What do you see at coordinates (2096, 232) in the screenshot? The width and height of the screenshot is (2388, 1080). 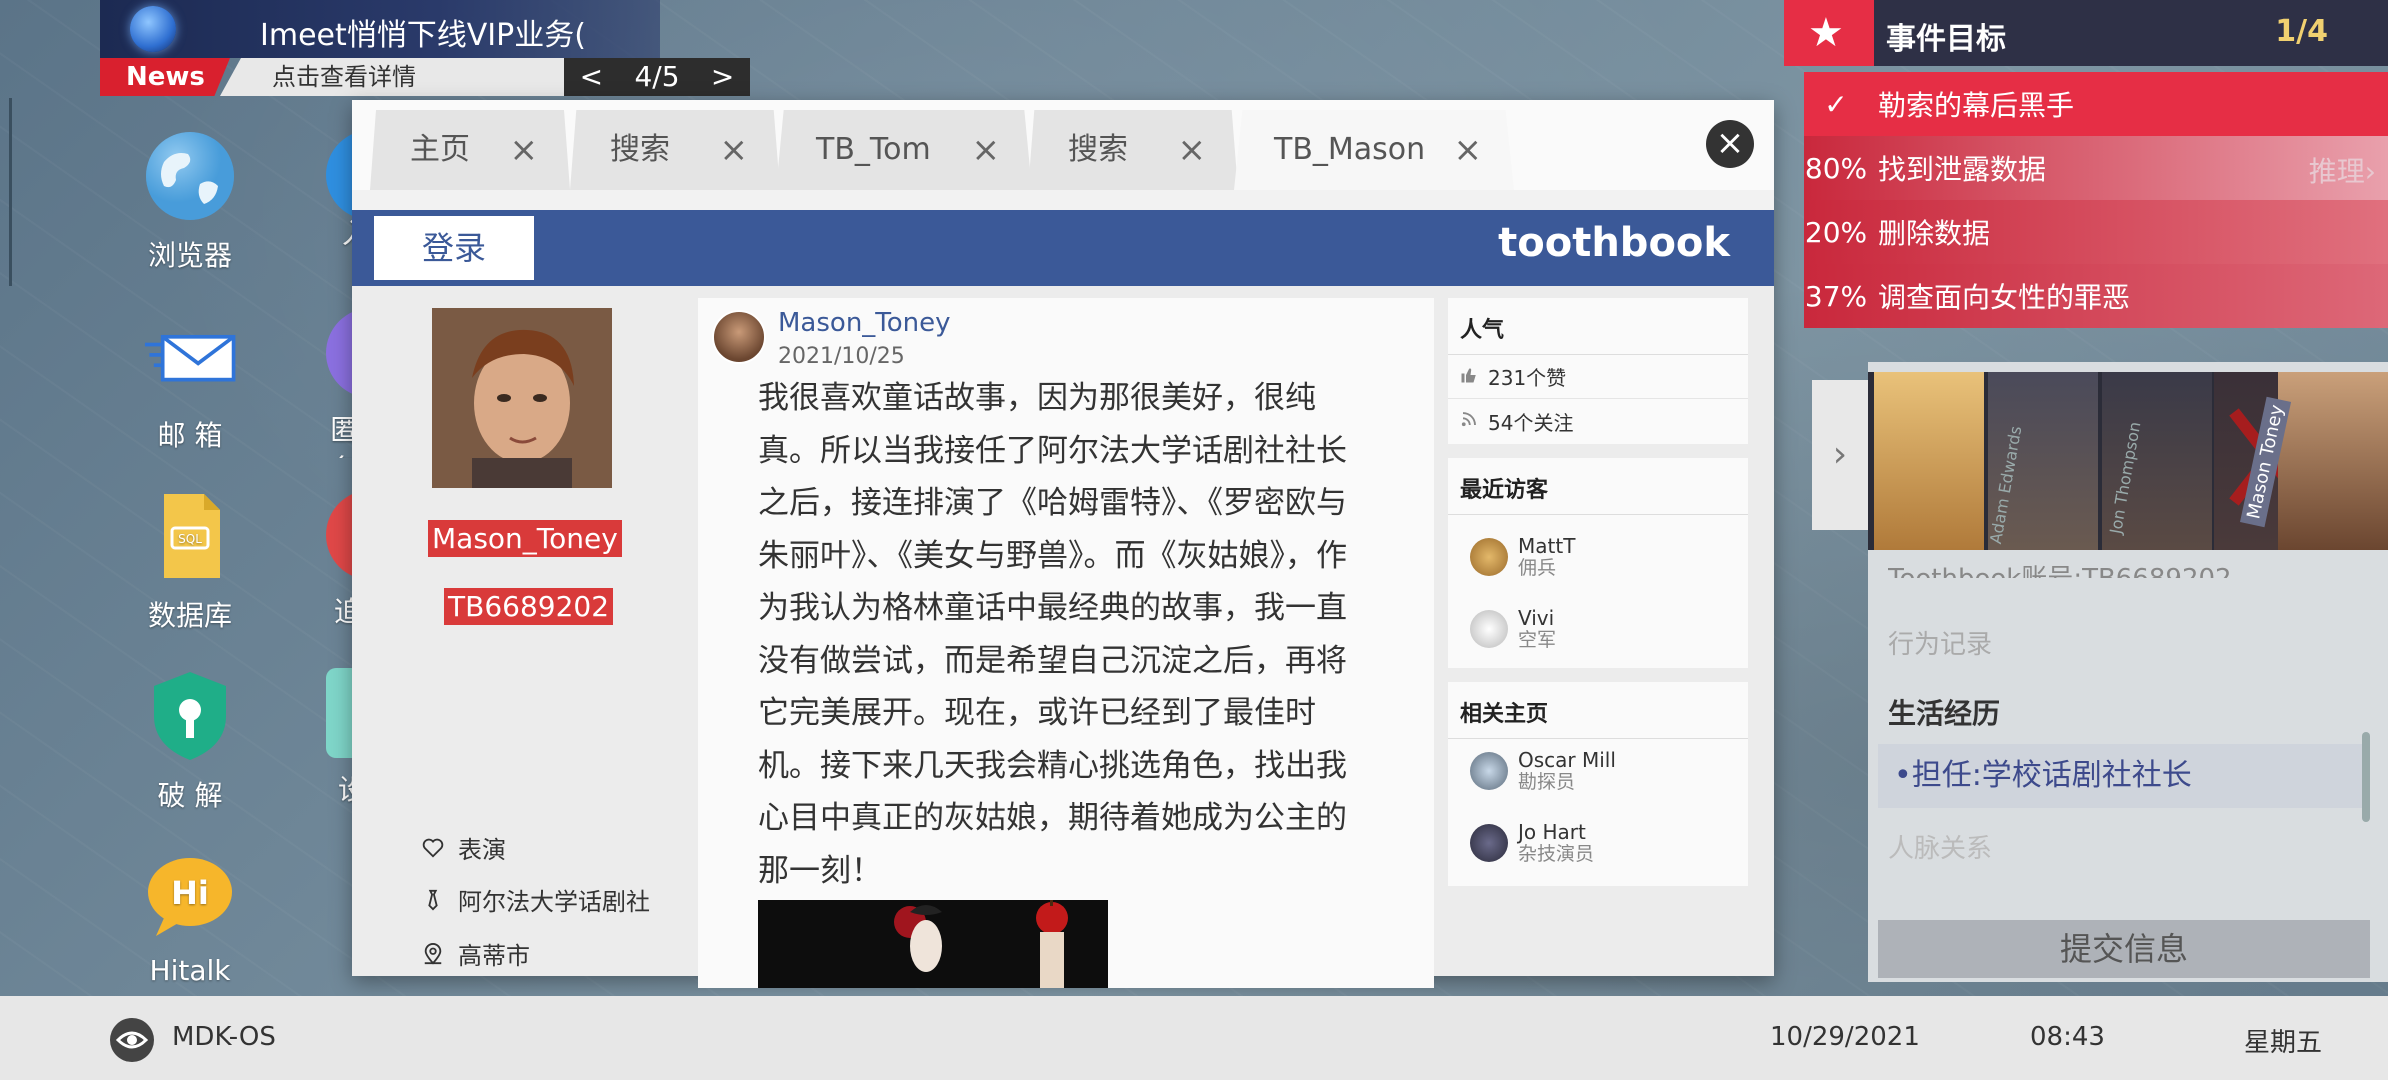 I see `goal-item: 20% 删除数据` at bounding box center [2096, 232].